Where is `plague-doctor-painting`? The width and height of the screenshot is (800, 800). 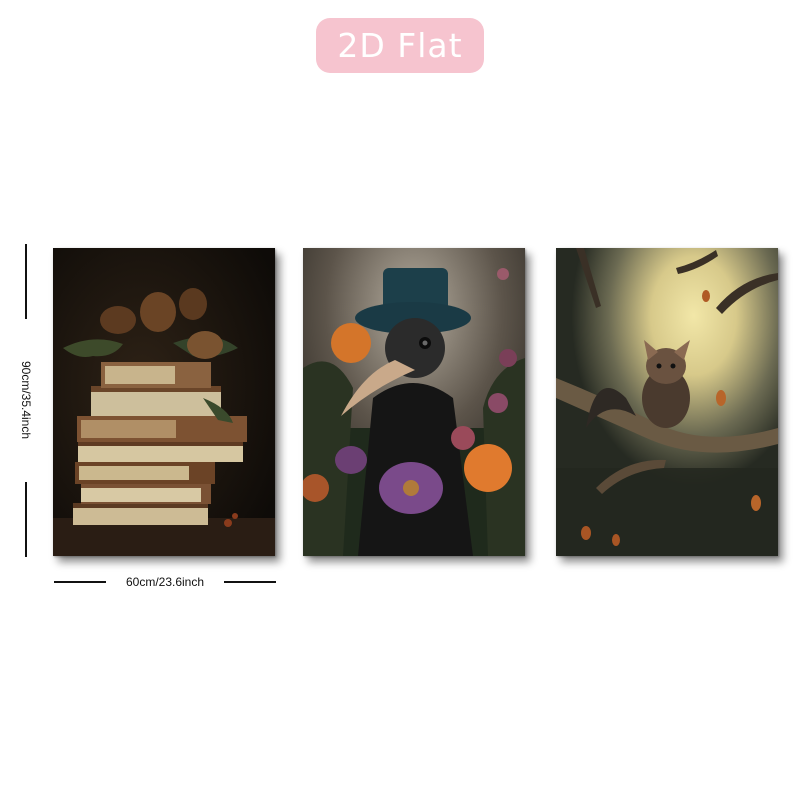
plague-doctor-painting is located at coordinates (414, 402).